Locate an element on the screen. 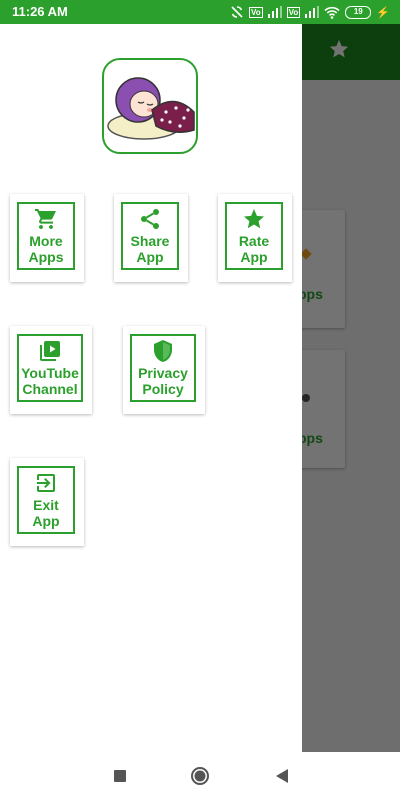 Image resolution: width=400 pixels, height=800 pixels. youtube-channel-label: YouTube Channel is located at coordinates (50, 381).